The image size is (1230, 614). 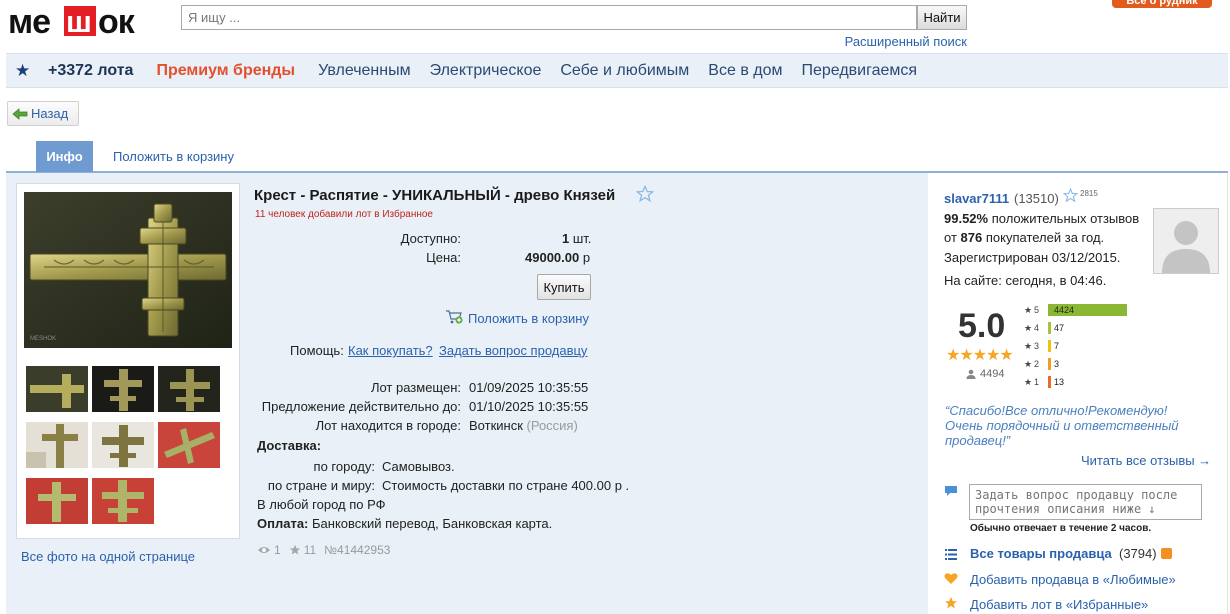 What do you see at coordinates (906, 41) in the screenshot?
I see `advanced-search-link: Расширенный поиск` at bounding box center [906, 41].